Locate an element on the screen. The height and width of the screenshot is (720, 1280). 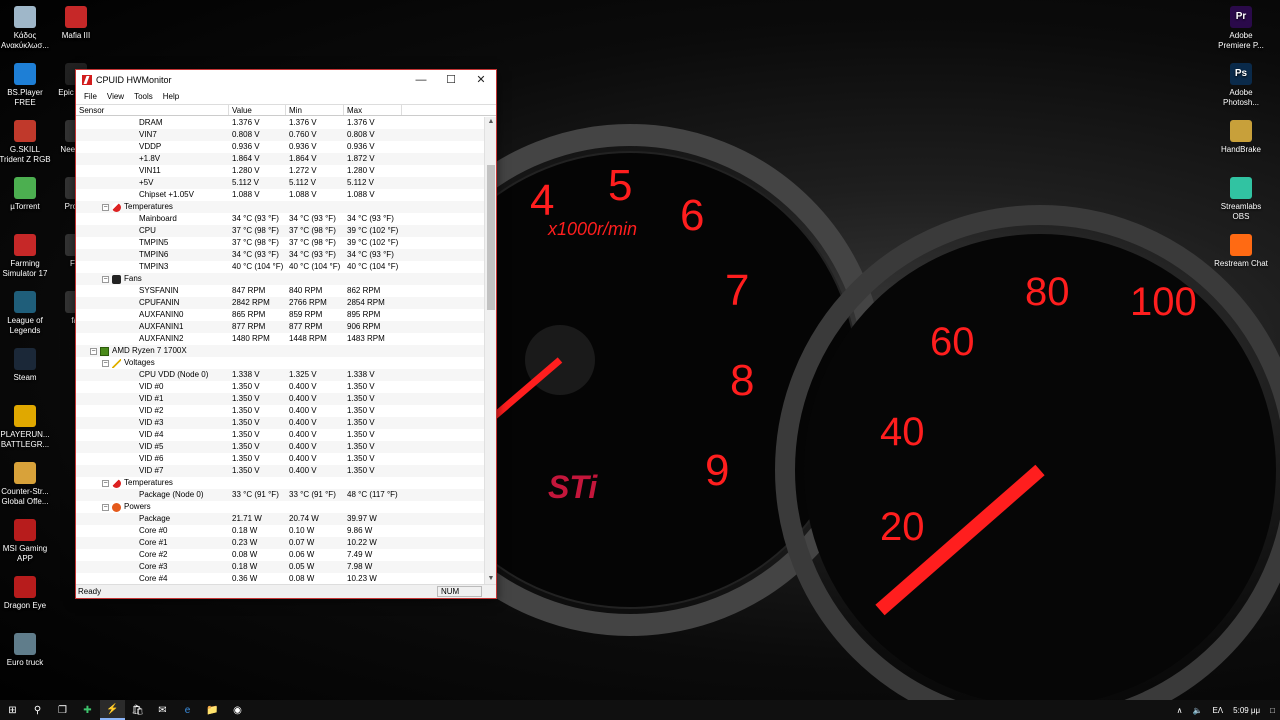
desktop-shortcut: G.SKILL Trident Z RGB is located at coordinates (26, 142).